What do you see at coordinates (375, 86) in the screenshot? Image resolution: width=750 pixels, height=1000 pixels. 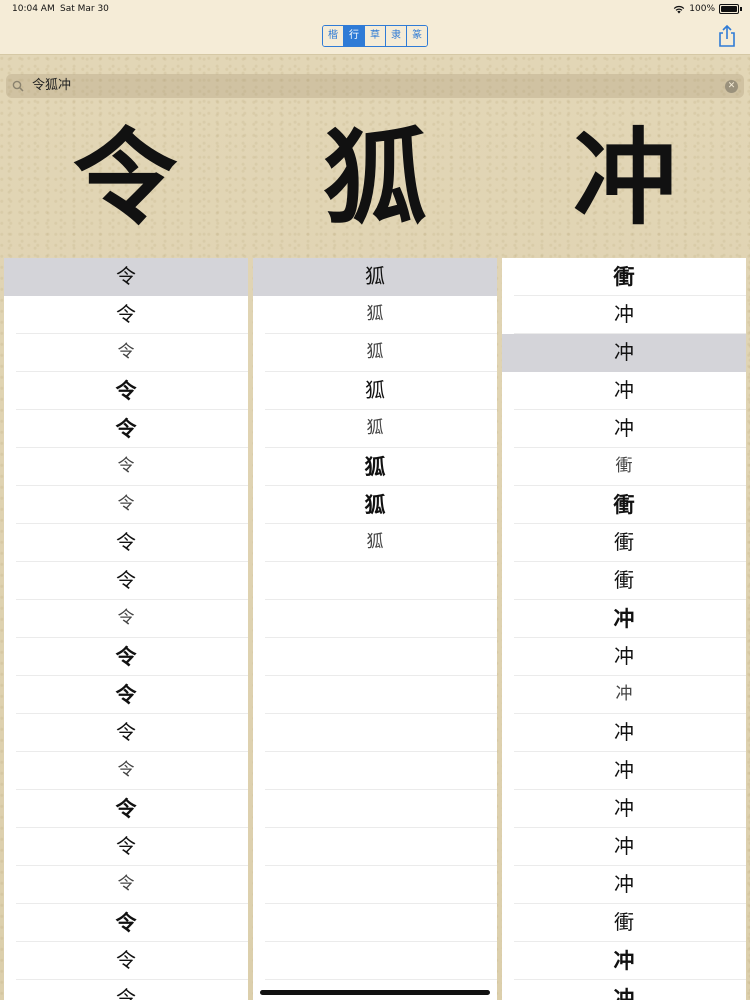 I see `search-bar: 令狐冲 ✕` at bounding box center [375, 86].